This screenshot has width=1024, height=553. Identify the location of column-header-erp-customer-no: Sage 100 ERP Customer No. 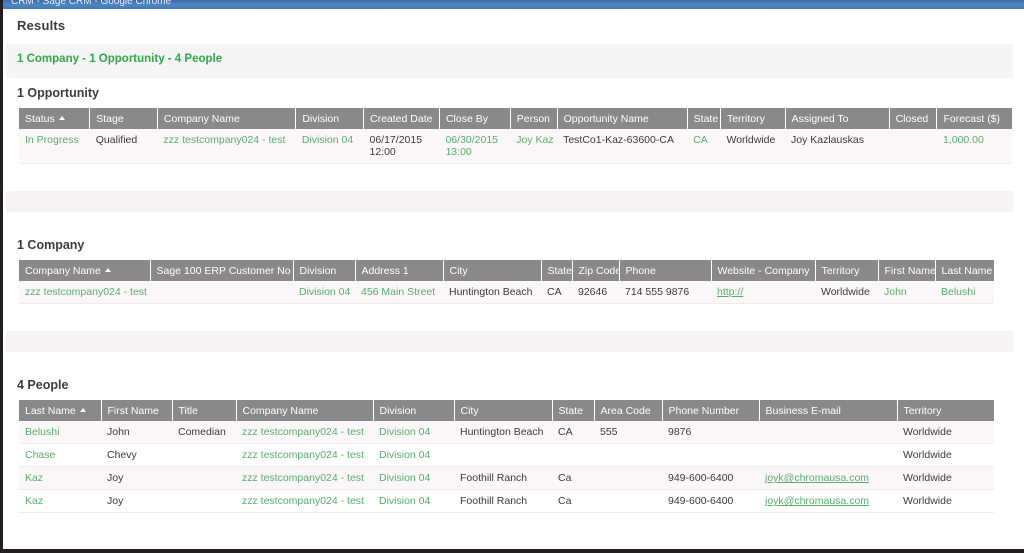
(222, 270).